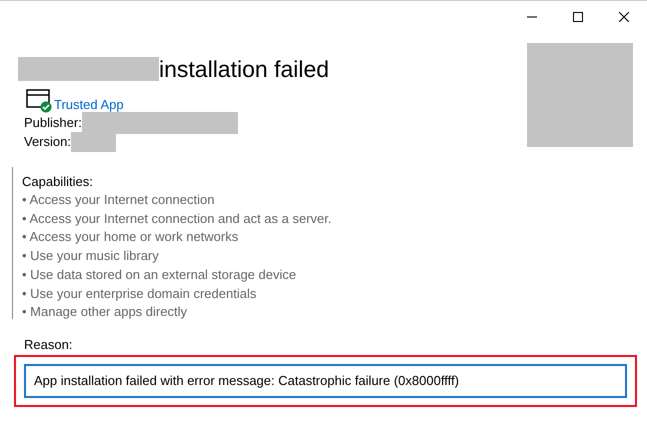  What do you see at coordinates (89, 105) in the screenshot?
I see `trusted-app-link: Trusted App` at bounding box center [89, 105].